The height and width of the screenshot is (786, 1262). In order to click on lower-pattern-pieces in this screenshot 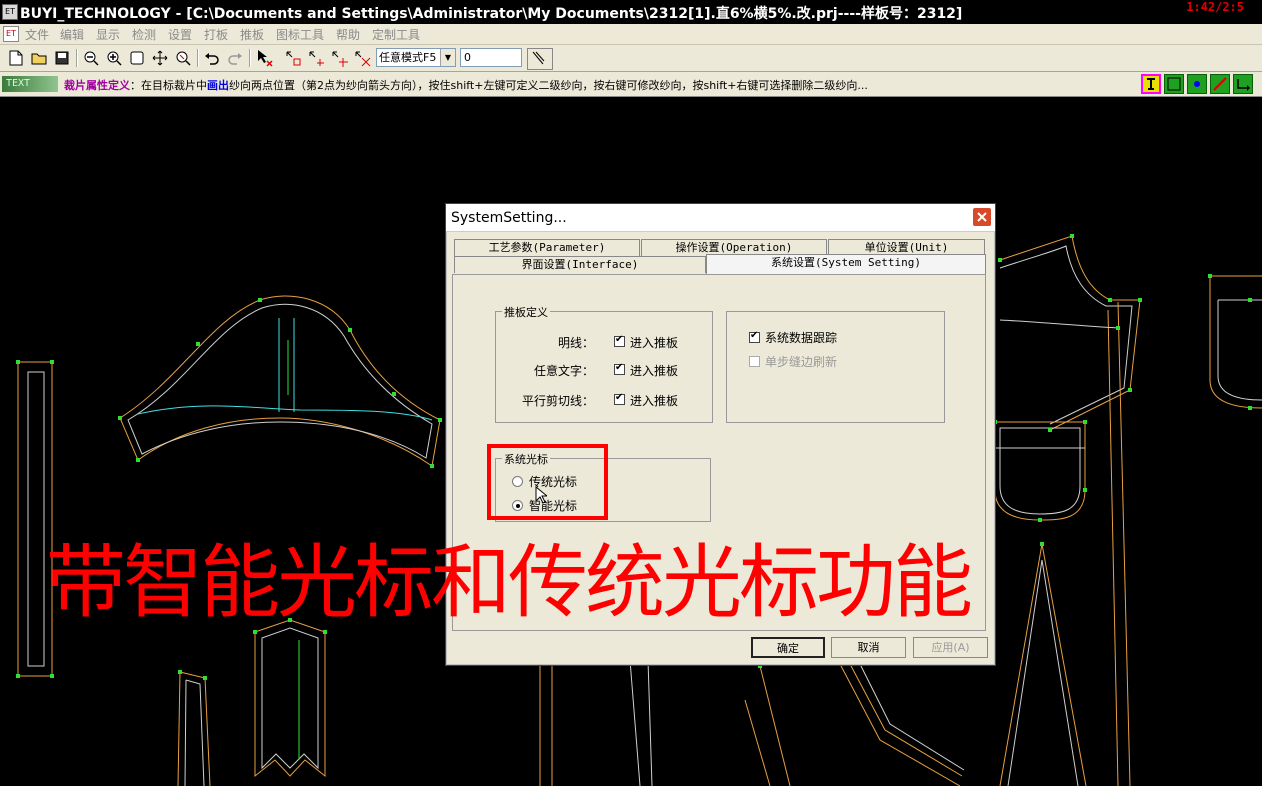, I will do `click(752, 722)`.